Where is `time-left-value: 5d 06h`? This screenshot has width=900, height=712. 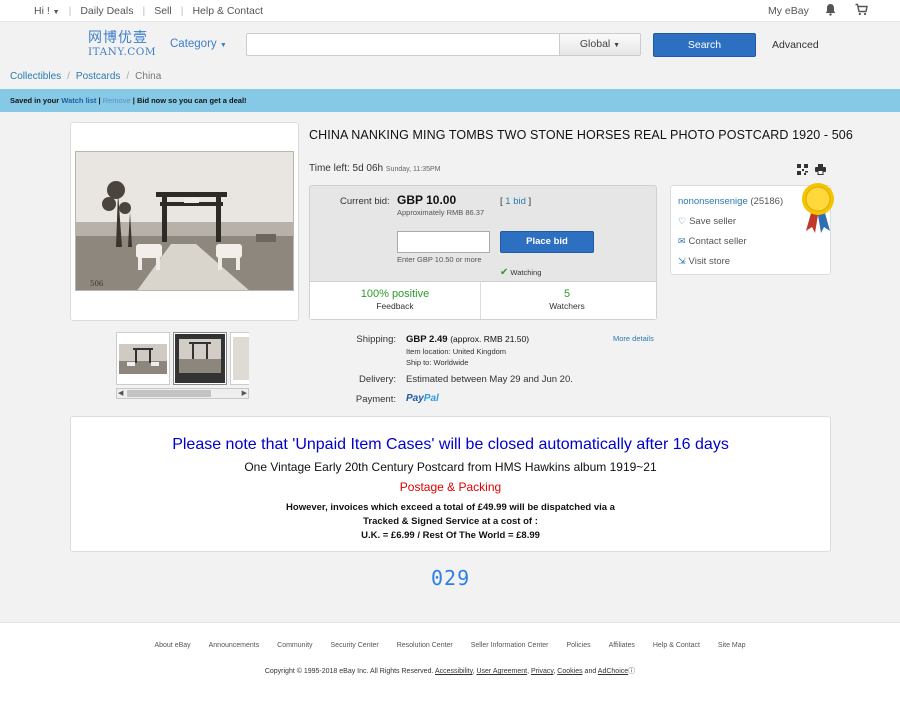 time-left-value: 5d 06h is located at coordinates (368, 168).